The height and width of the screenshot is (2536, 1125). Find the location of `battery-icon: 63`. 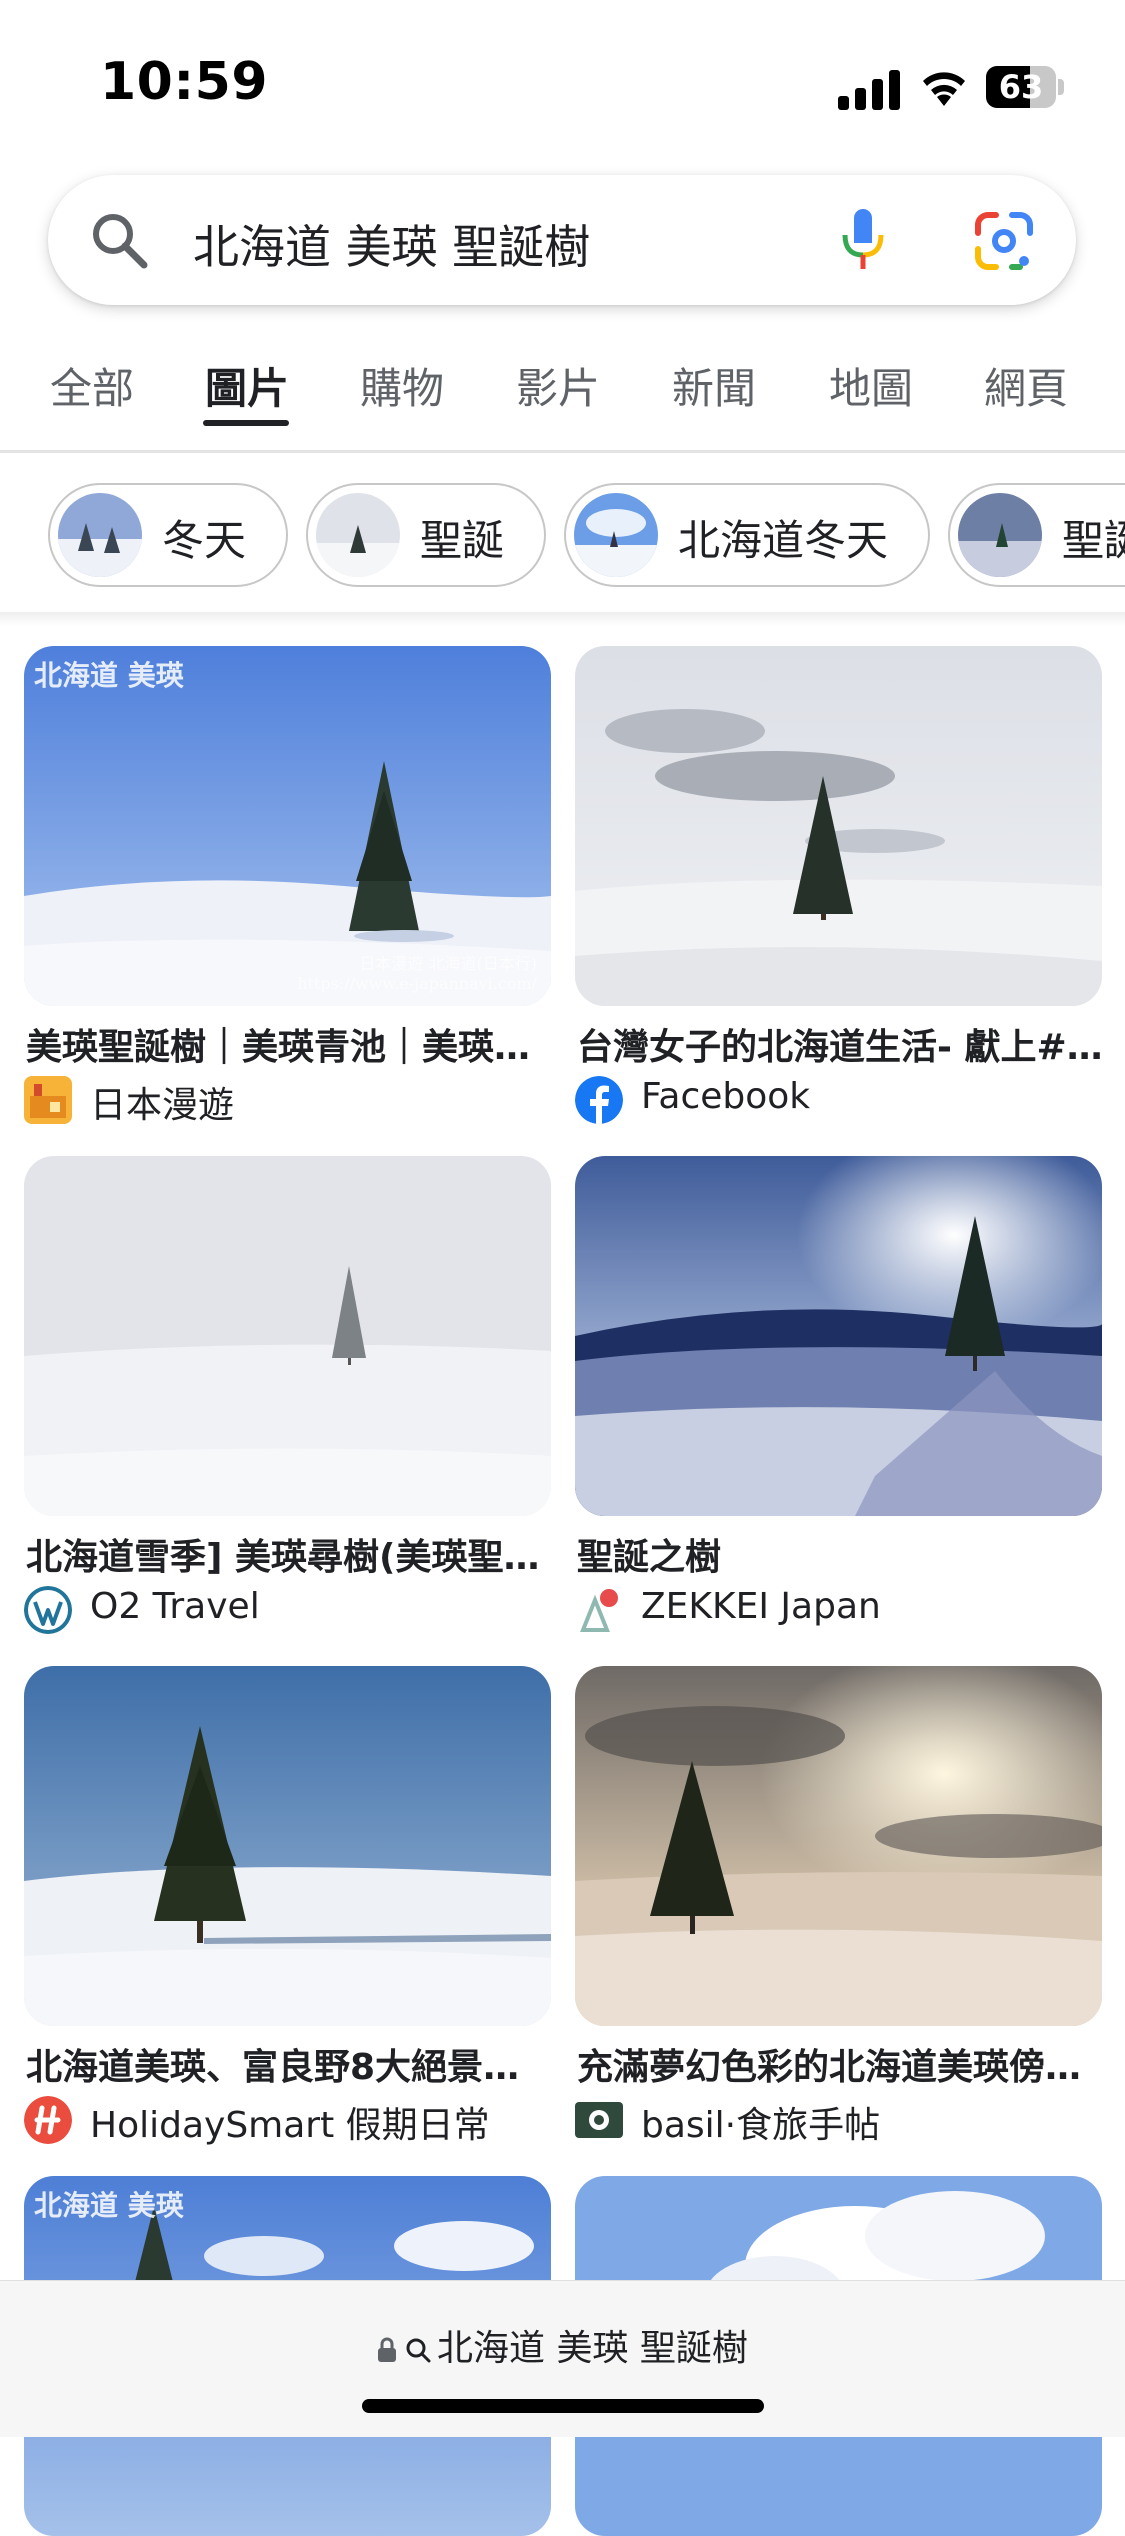

battery-icon: 63 is located at coordinates (1026, 87).